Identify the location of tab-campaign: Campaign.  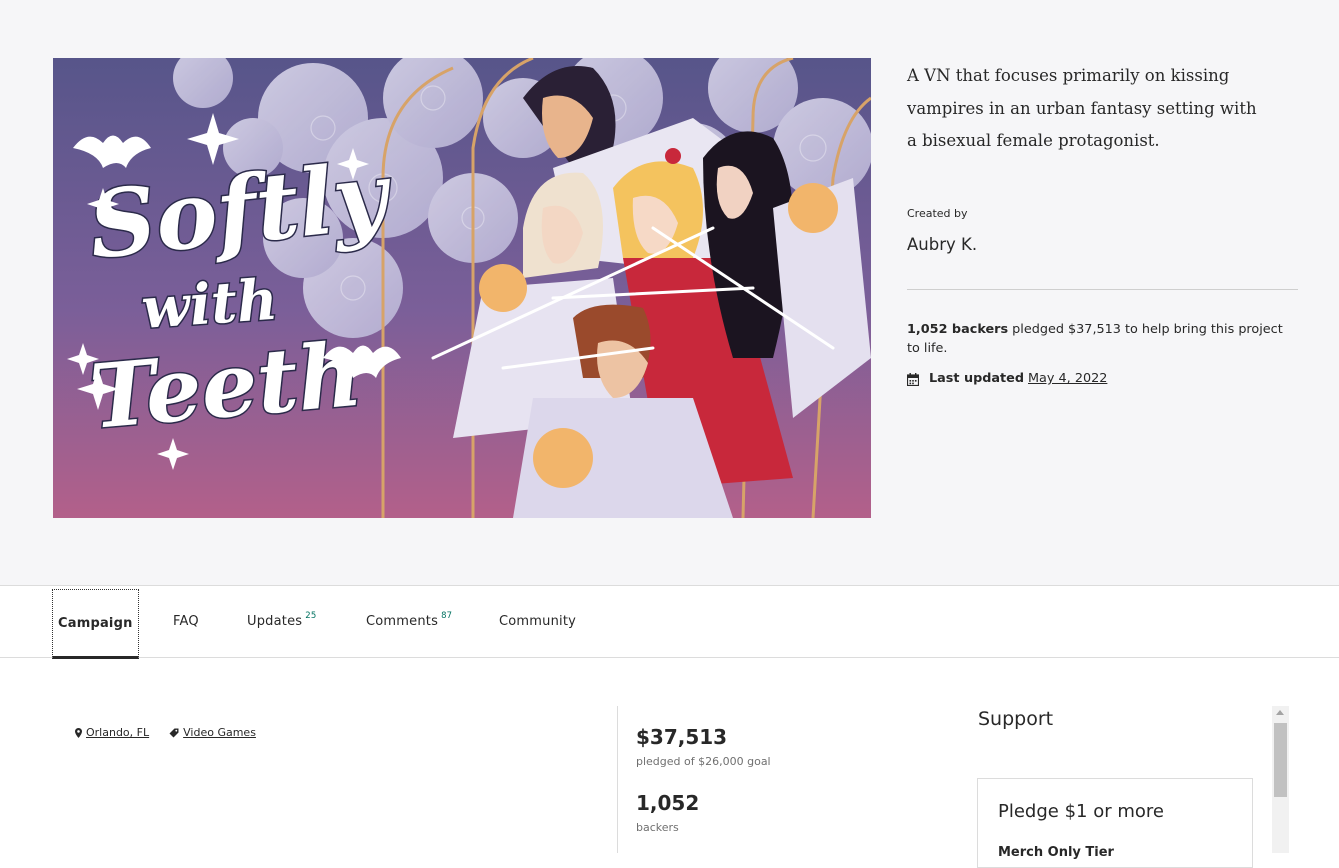
(95, 624).